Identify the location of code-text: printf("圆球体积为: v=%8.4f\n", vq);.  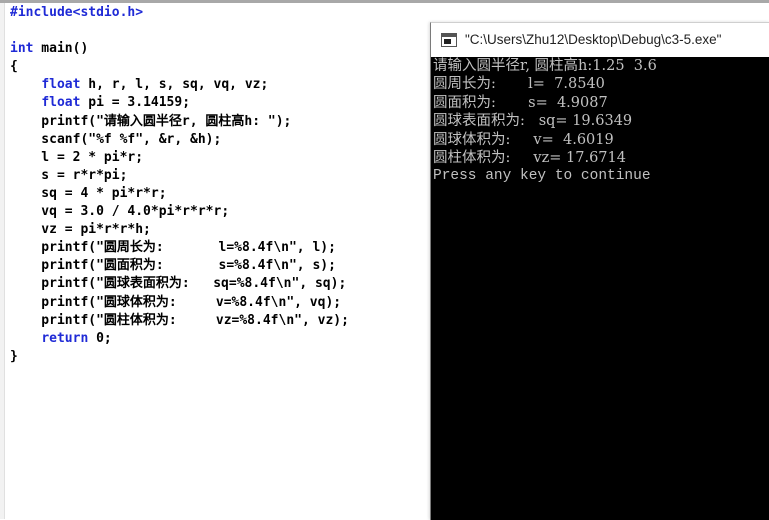
(176, 302).